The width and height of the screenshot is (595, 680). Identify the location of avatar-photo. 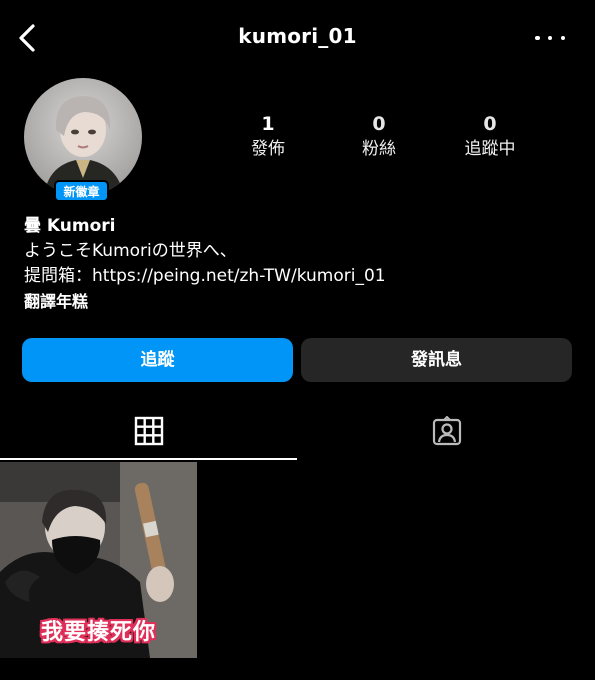
(83, 137).